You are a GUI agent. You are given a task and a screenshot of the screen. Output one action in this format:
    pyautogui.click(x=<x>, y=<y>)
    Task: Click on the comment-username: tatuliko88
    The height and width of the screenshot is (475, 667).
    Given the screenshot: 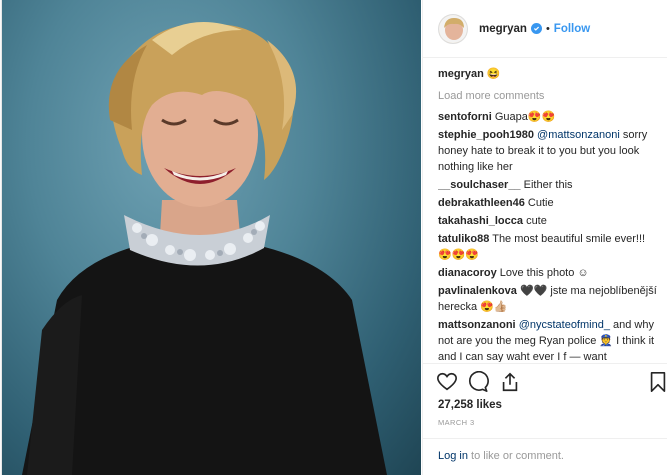 What is the action you would take?
    pyautogui.click(x=463, y=239)
    